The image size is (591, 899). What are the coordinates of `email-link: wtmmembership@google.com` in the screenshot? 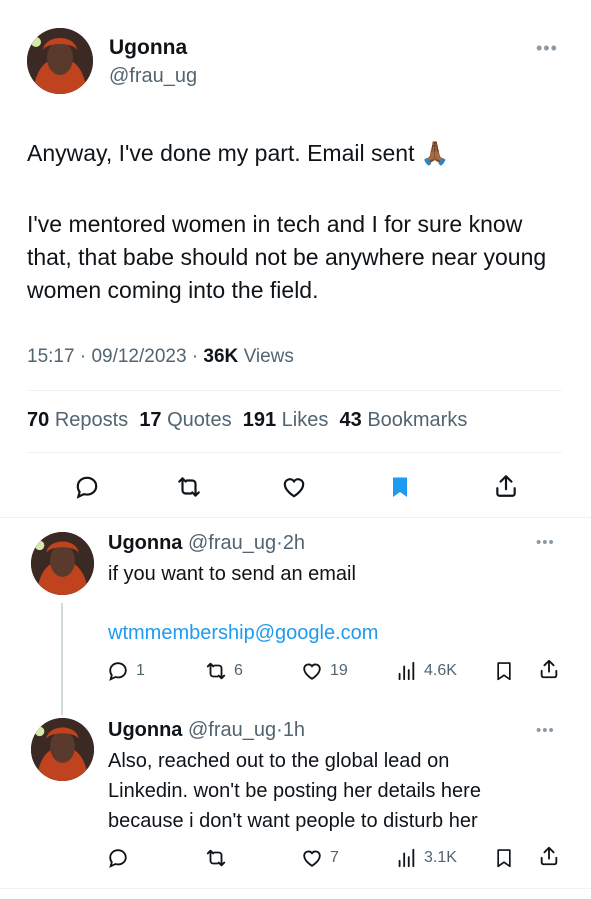 It's located at (243, 633).